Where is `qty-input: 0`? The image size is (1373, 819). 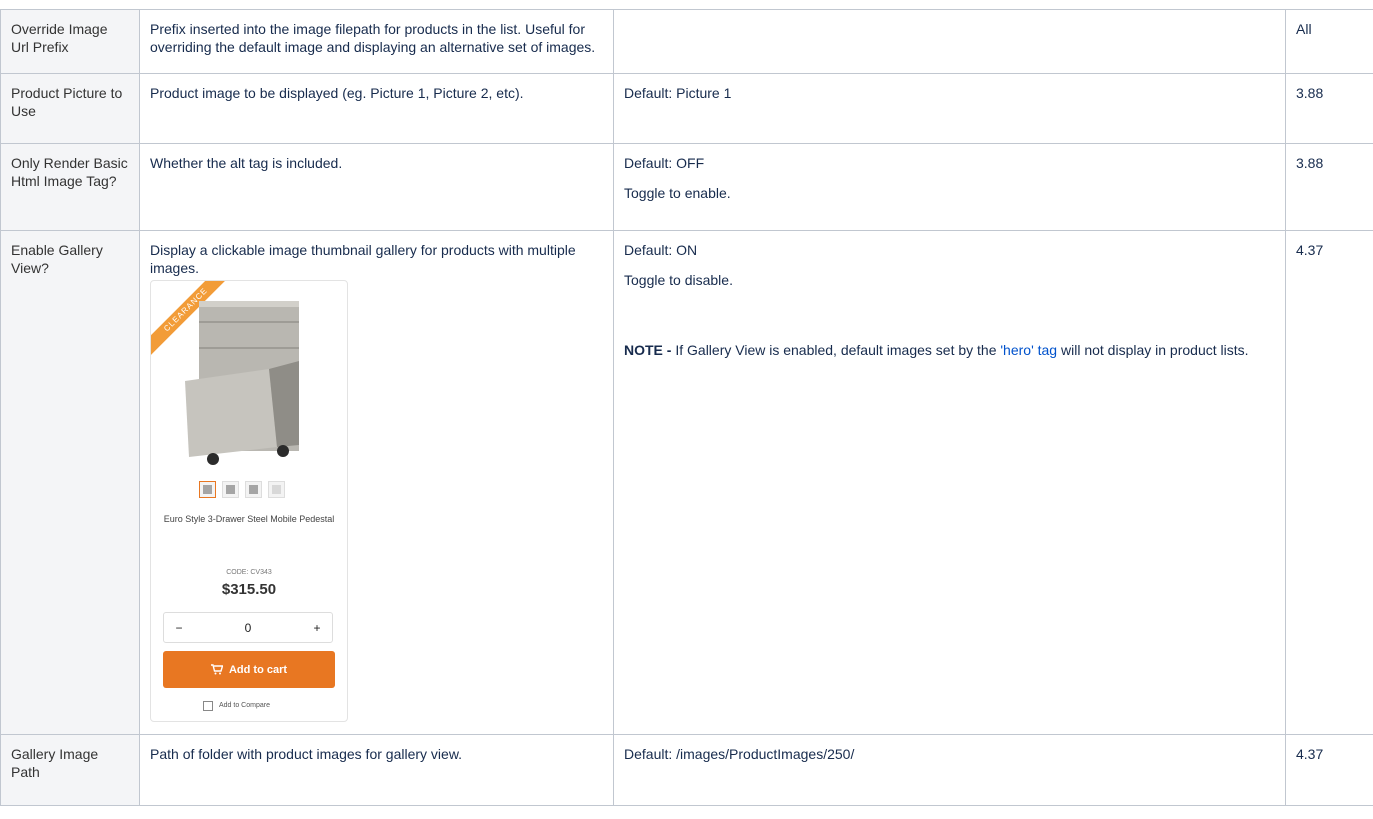 qty-input: 0 is located at coordinates (248, 628).